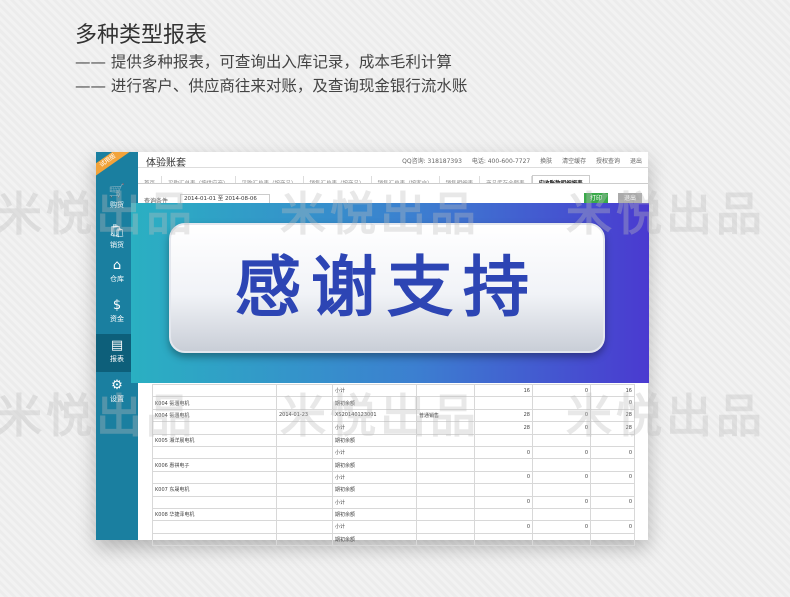 The image size is (790, 597). What do you see at coordinates (445, 415) in the screenshot?
I see `table-cell: 普通销售` at bounding box center [445, 415].